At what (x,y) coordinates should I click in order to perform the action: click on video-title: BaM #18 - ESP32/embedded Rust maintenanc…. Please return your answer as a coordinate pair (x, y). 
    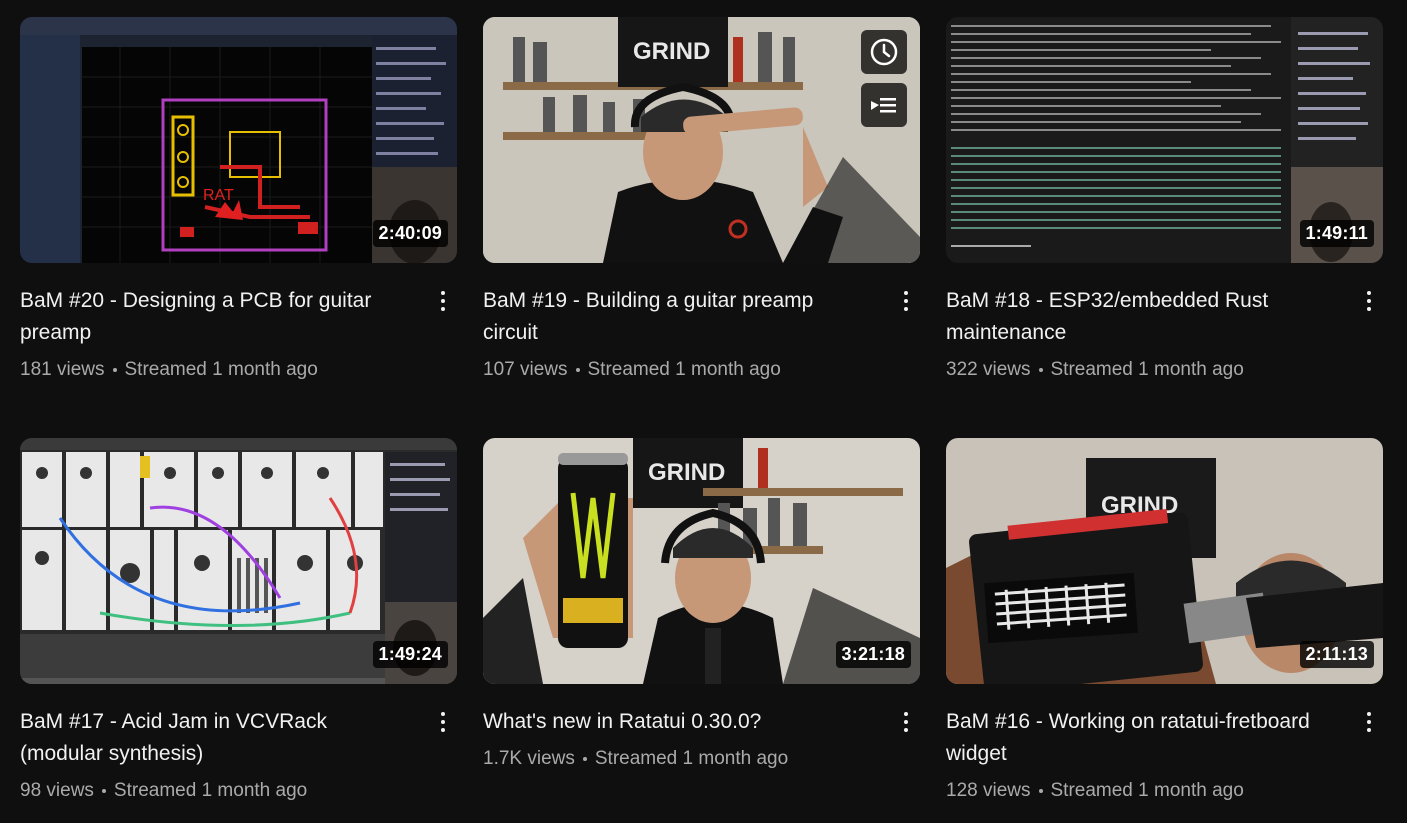
    Looking at the image, I should click on (1141, 317).